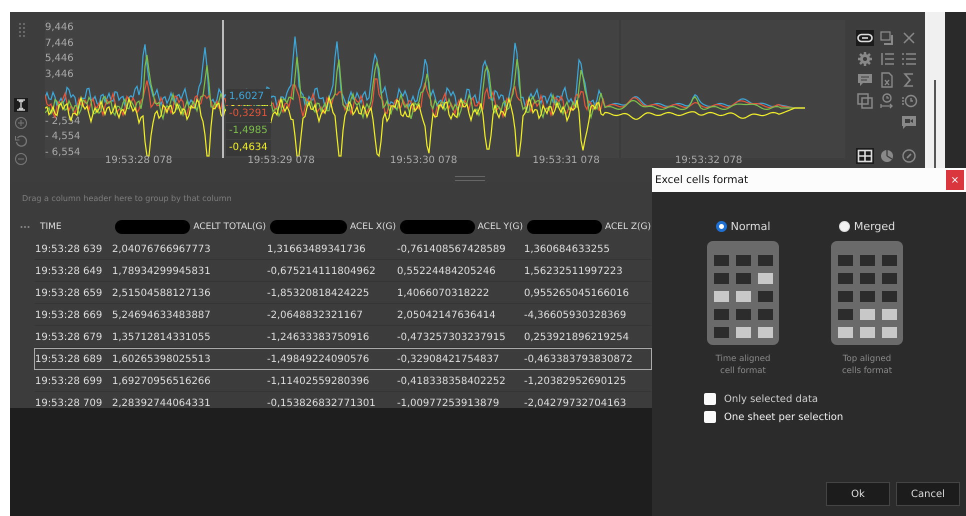 The width and height of the screenshot is (966, 516). Describe the element at coordinates (446, 271) in the screenshot. I see `table-cell-text: 0,55224484205246` at that location.